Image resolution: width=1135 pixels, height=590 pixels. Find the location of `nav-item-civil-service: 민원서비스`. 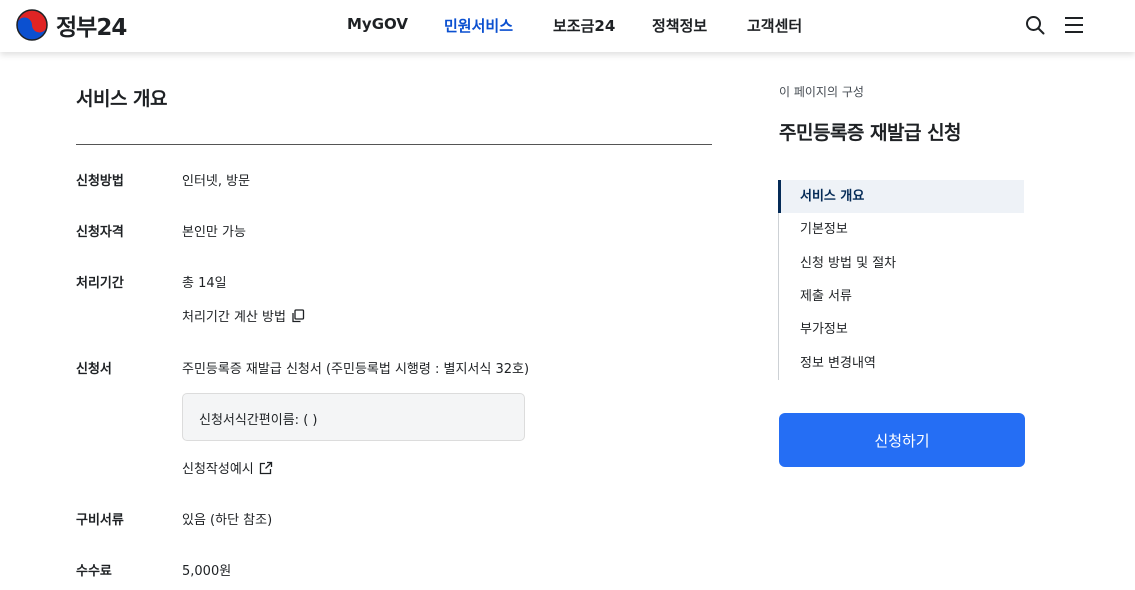

nav-item-civil-service: 민원서비스 is located at coordinates (478, 25).